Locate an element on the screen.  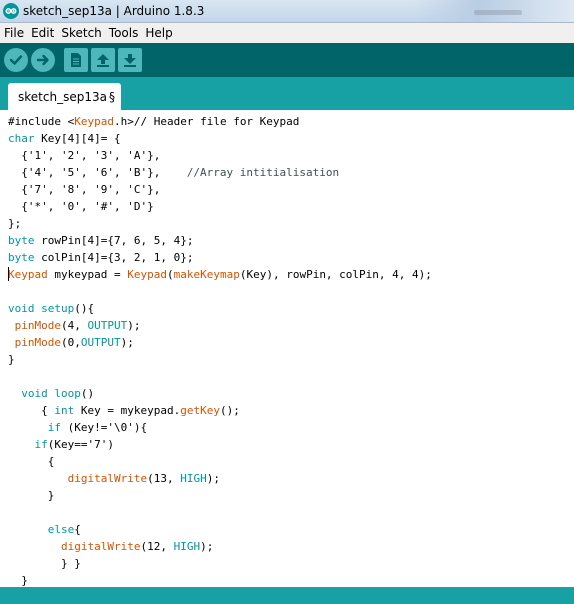
new-button is located at coordinates (76, 60).